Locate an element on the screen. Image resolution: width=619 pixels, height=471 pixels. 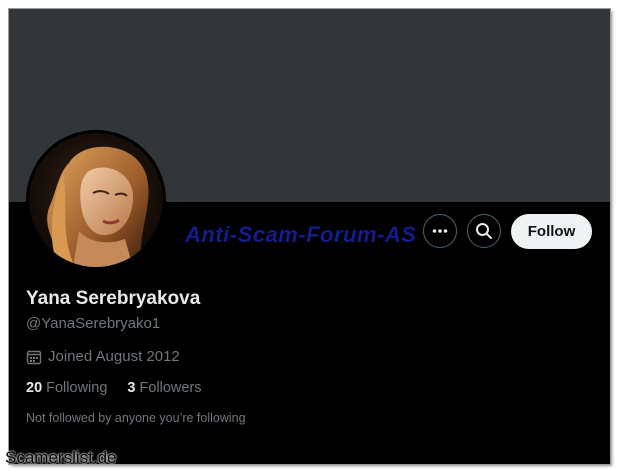
profile-handle: @YanaSerebryako1 is located at coordinates (93, 323).